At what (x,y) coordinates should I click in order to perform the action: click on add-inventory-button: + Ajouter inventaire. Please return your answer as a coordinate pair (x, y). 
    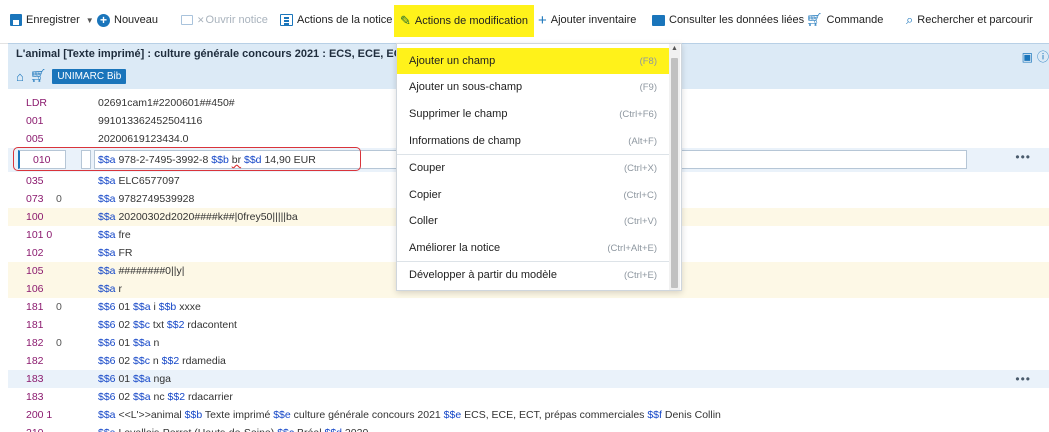
    Looking at the image, I should click on (587, 20).